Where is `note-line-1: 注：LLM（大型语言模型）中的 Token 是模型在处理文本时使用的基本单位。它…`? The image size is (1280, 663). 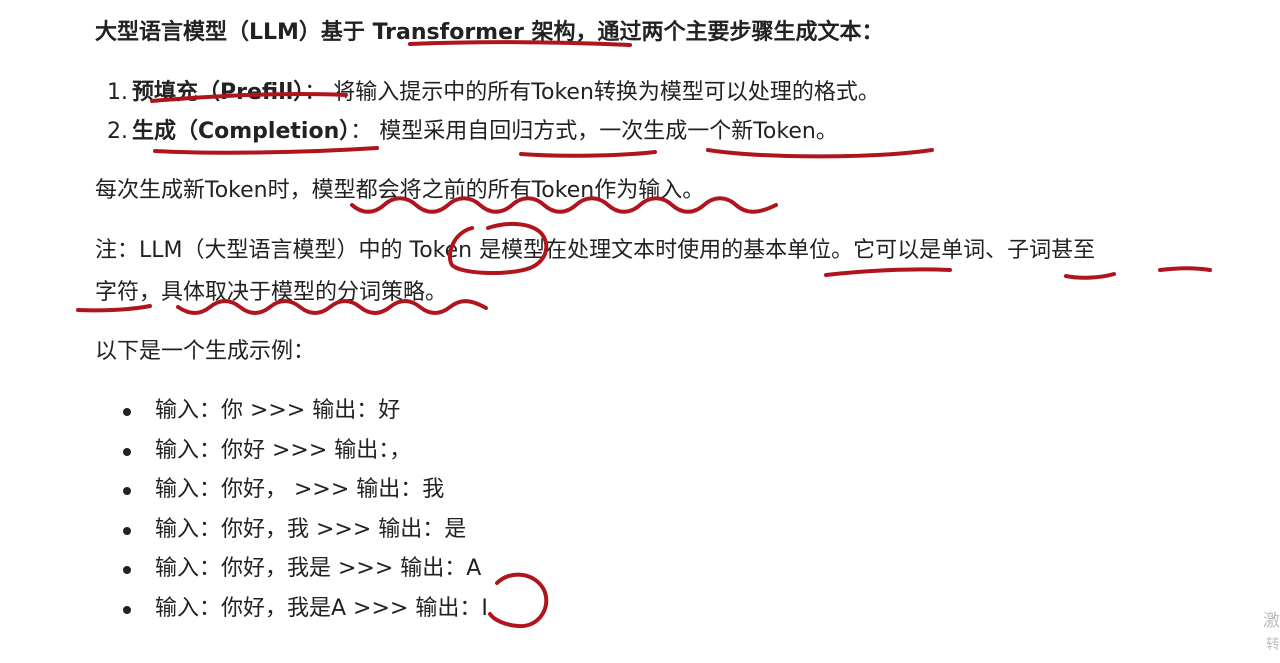 note-line-1: 注：LLM（大型语言模型）中的 Token 是模型在处理文本时使用的基本单位。它… is located at coordinates (595, 250).